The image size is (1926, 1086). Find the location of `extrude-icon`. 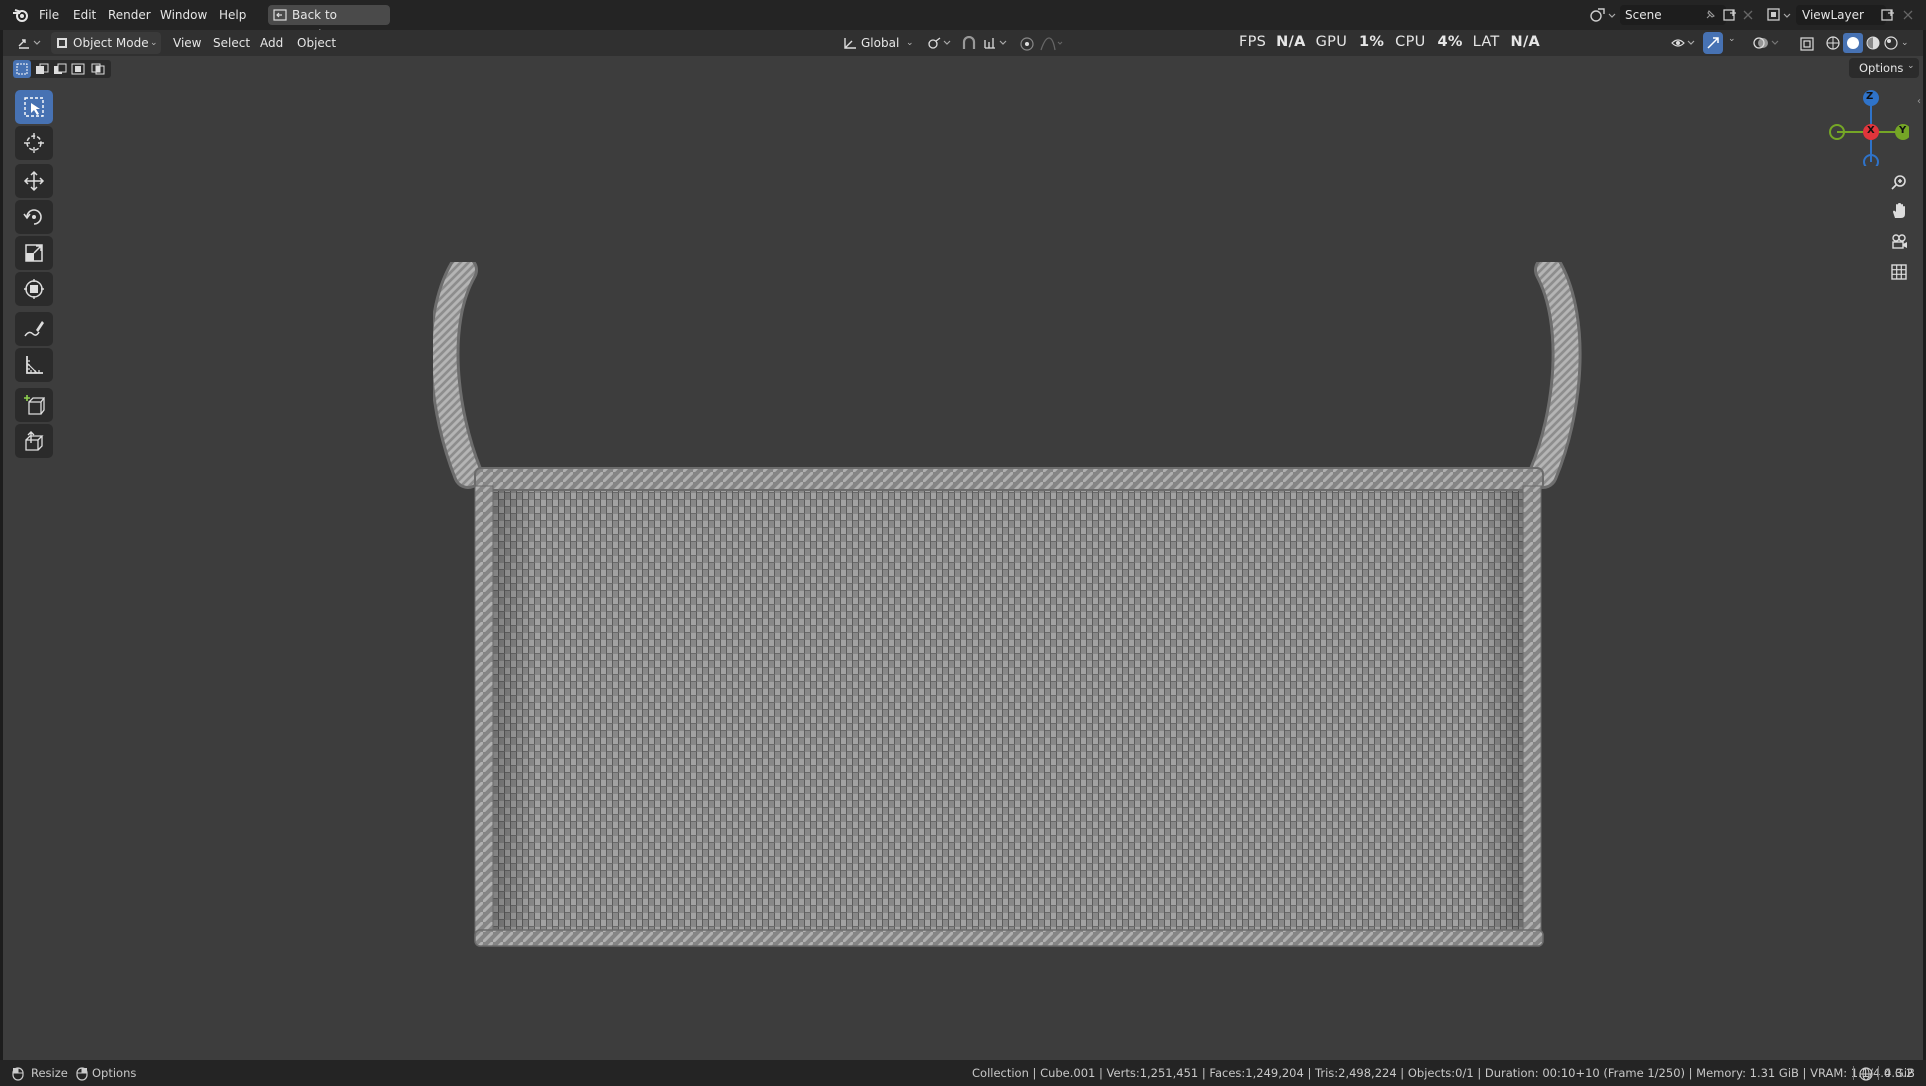

extrude-icon is located at coordinates (34, 441).